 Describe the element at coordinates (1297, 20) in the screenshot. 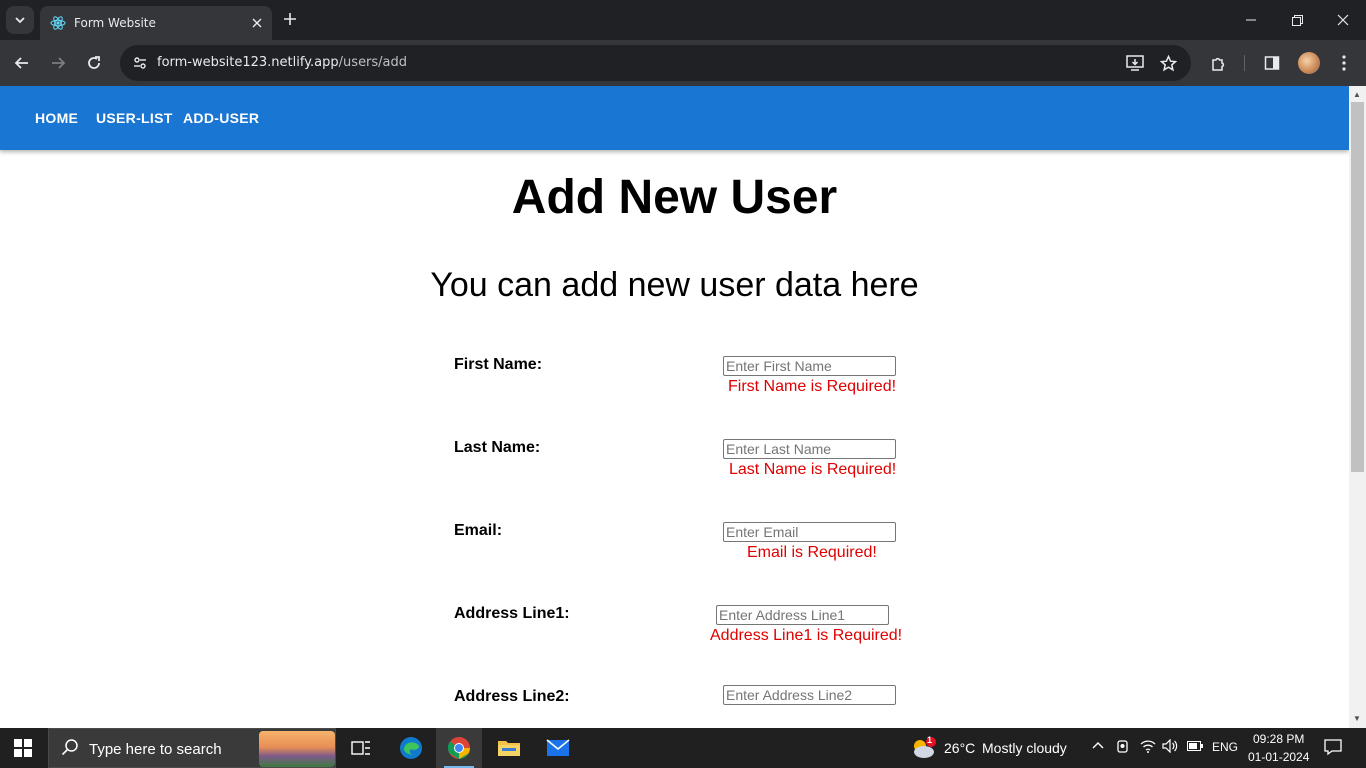

I see `restore-icon` at that location.